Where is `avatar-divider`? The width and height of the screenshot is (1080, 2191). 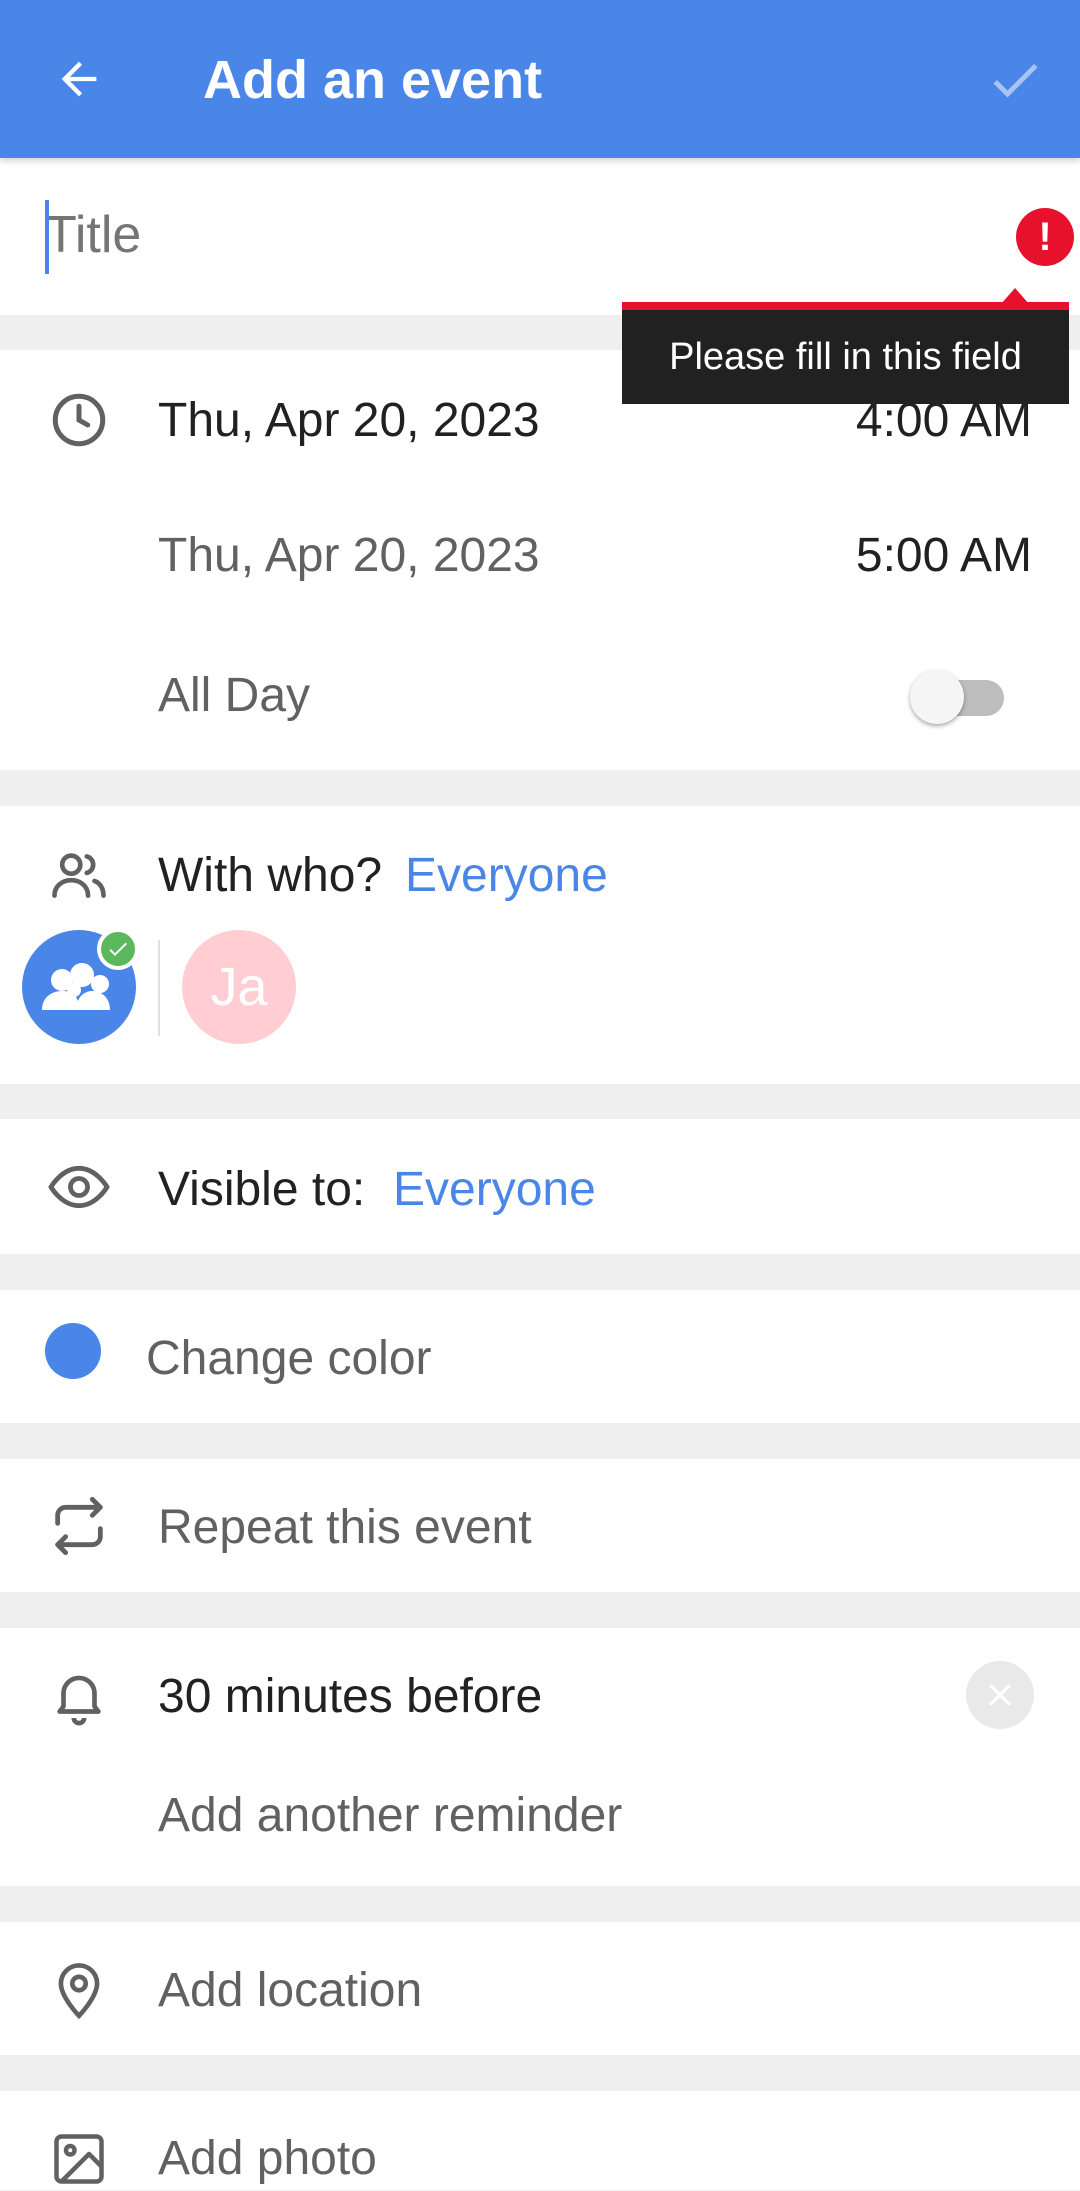 avatar-divider is located at coordinates (159, 988).